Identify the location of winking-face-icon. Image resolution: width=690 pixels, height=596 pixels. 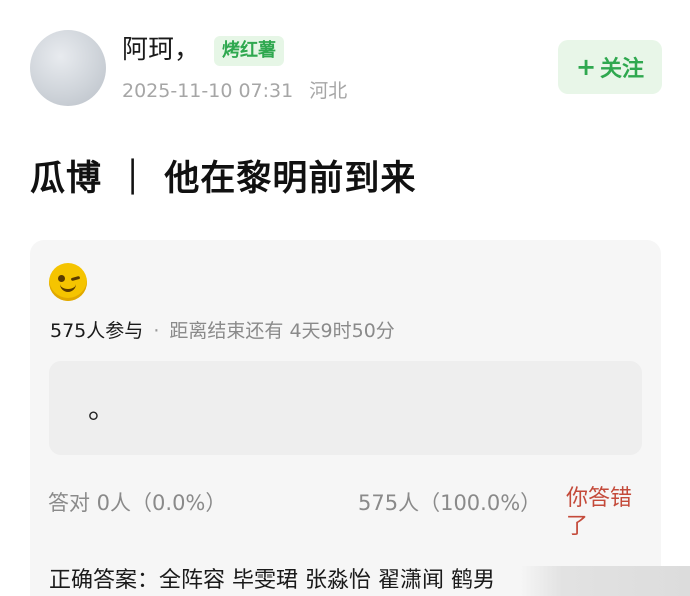
(68, 282).